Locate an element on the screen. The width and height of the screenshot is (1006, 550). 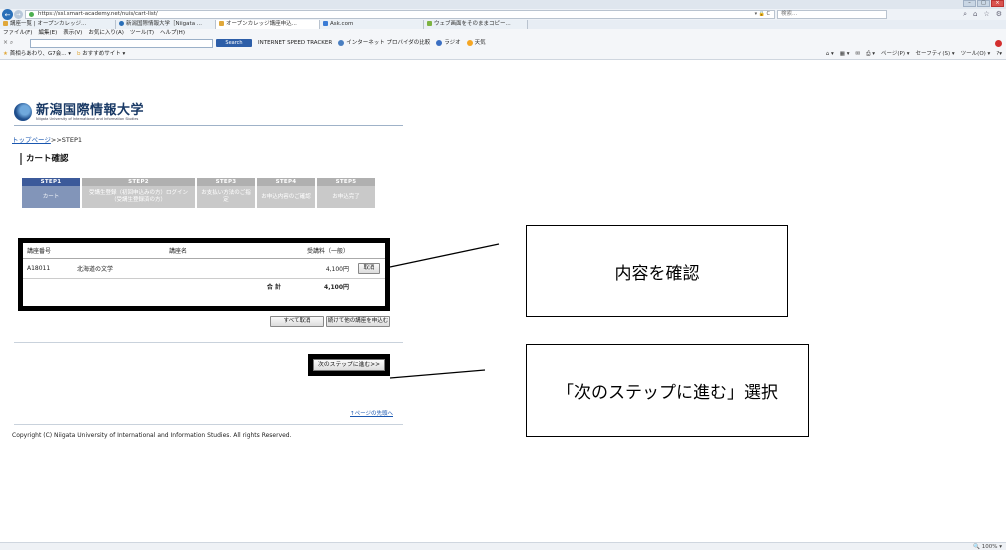
zoom-icon: 🔍 is located at coordinates (976, 547).